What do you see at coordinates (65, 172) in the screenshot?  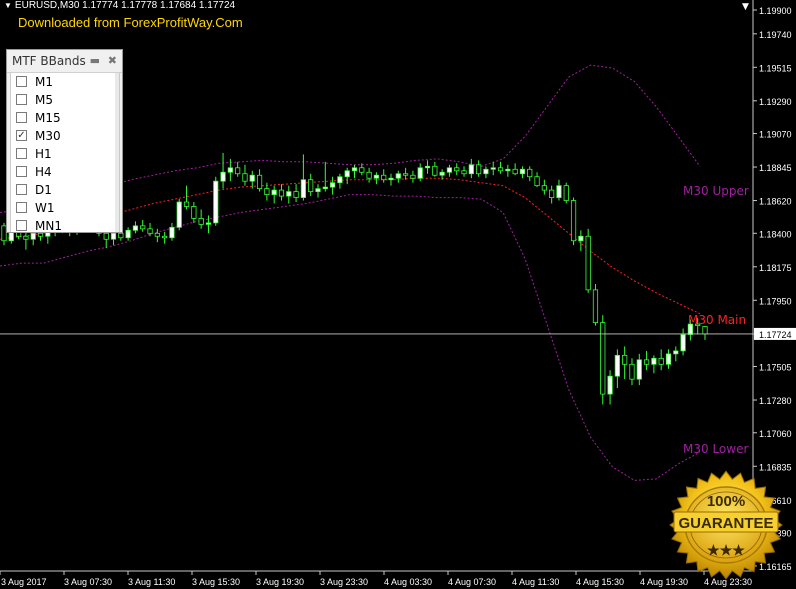 I see `timeframe-item-h4: H4` at bounding box center [65, 172].